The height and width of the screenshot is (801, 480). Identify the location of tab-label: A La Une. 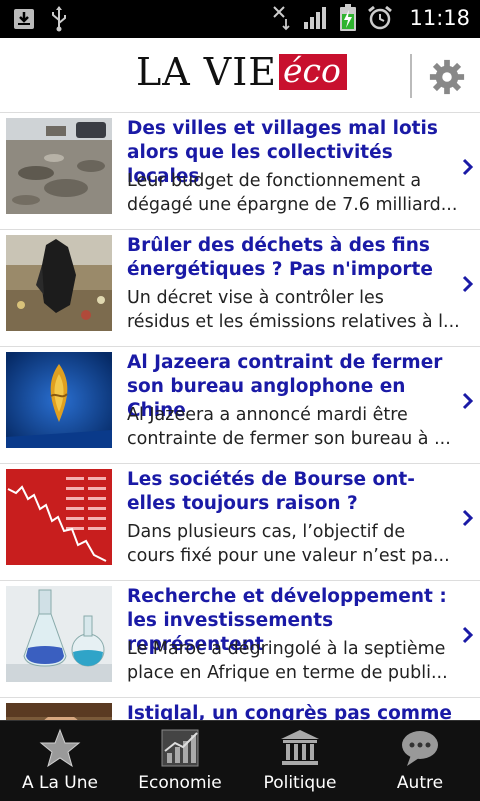
(59, 783).